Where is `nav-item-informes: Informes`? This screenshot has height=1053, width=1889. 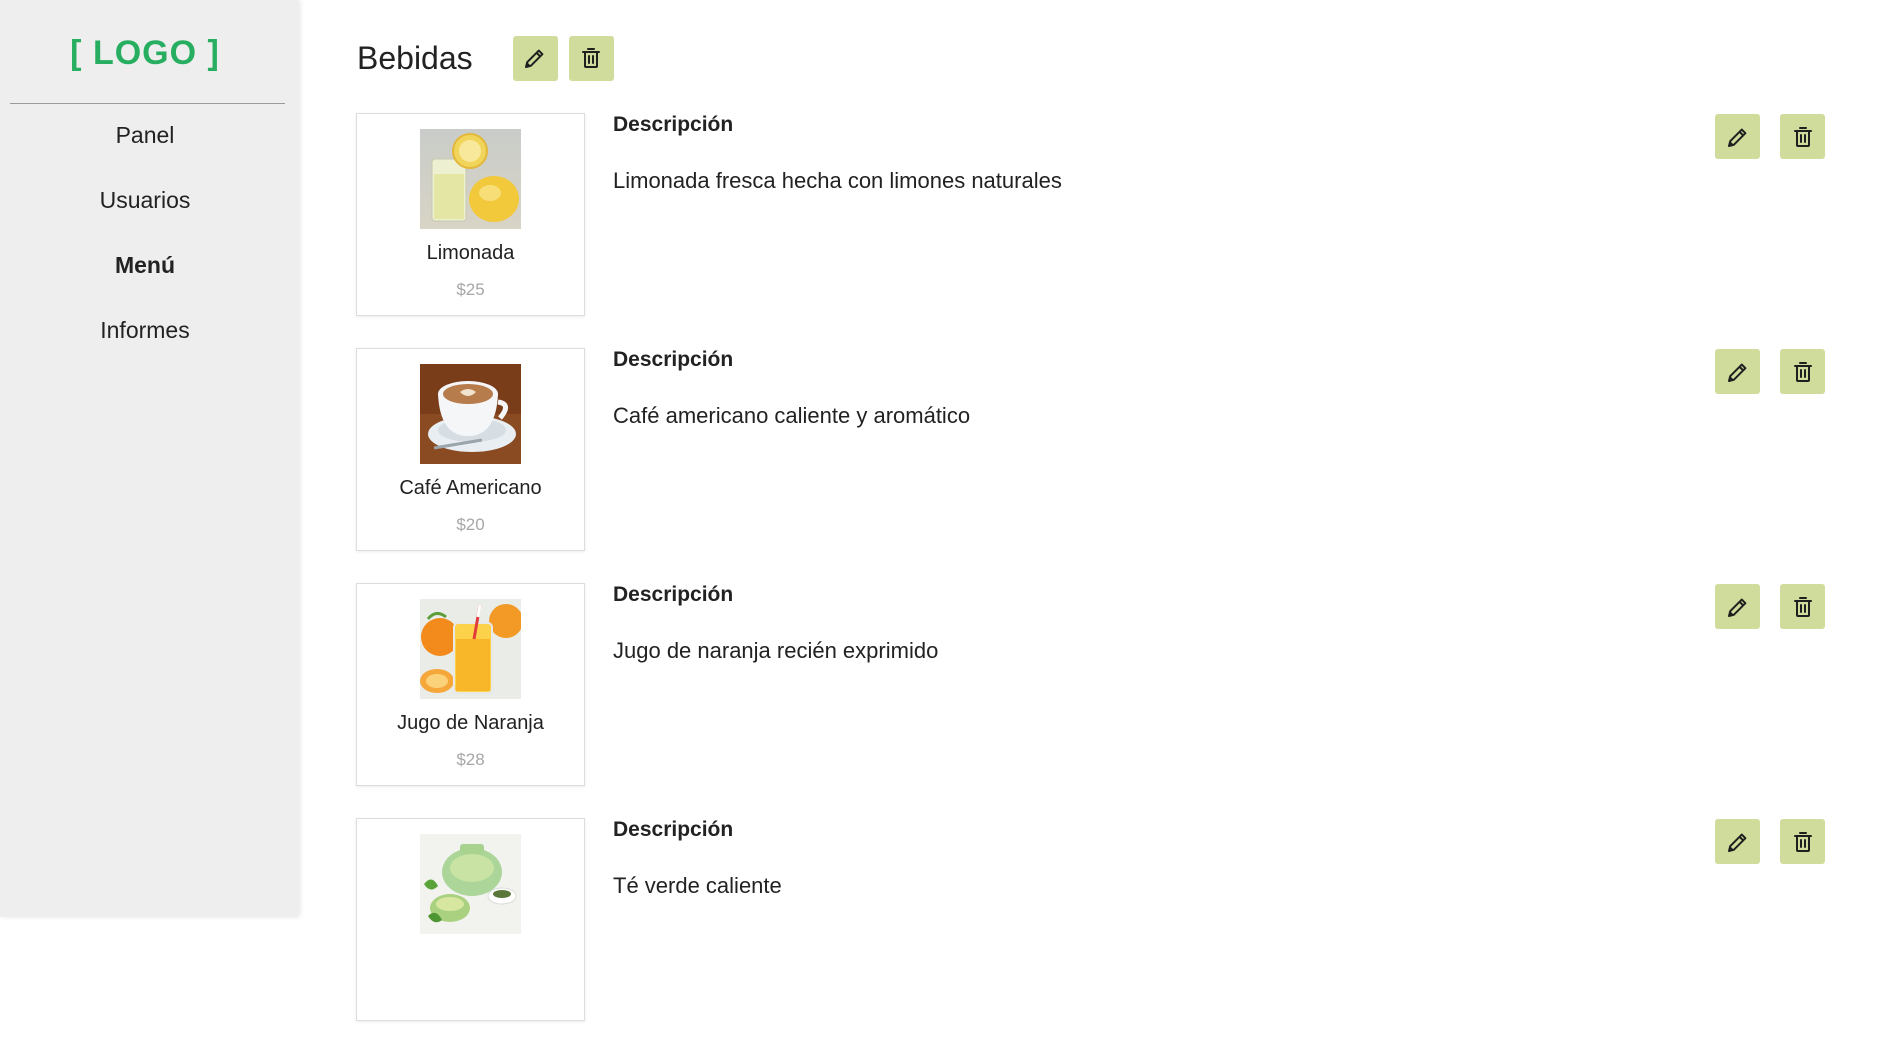 nav-item-informes: Informes is located at coordinates (145, 343).